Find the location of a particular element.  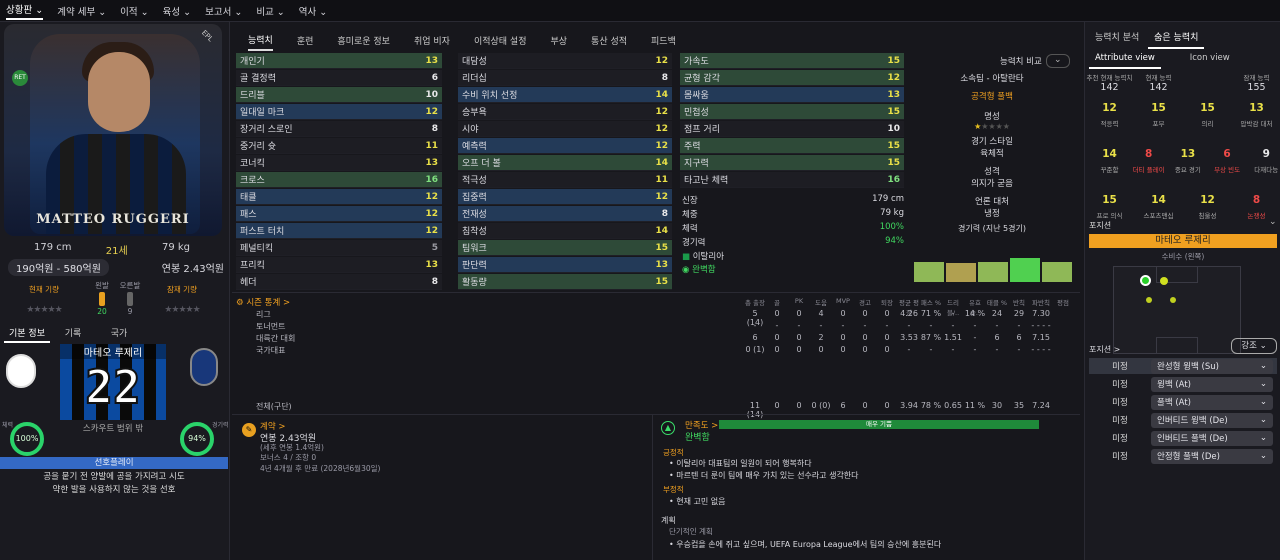

position-collapse-icon: ⌄ is located at coordinates (1273, 222).